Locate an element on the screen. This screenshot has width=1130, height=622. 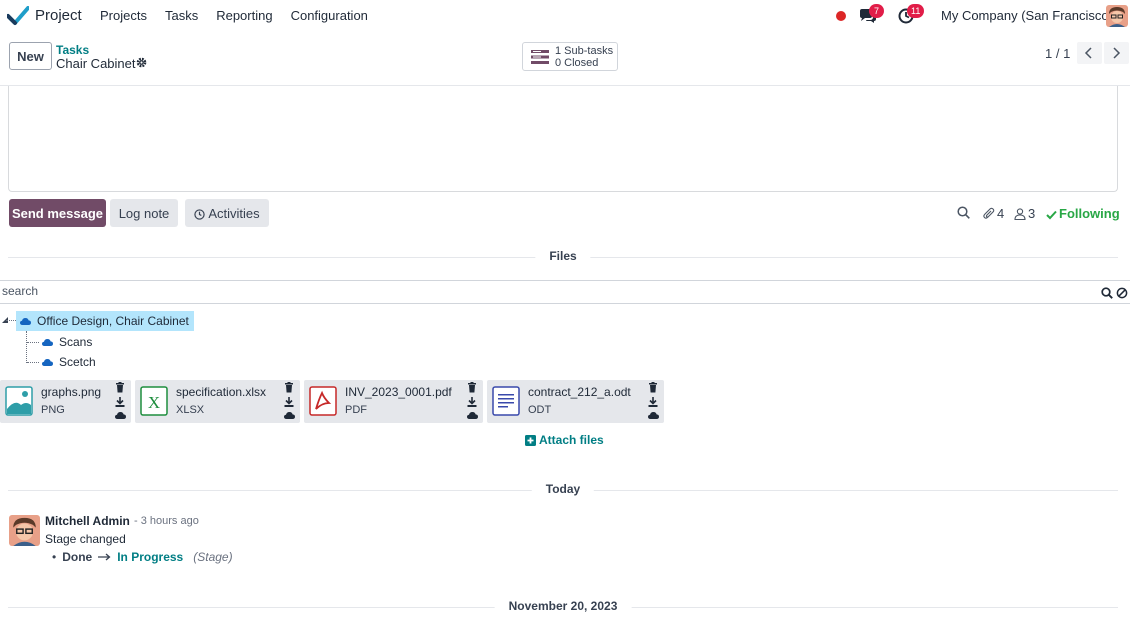
user-avatar-icon is located at coordinates (1117, 16).